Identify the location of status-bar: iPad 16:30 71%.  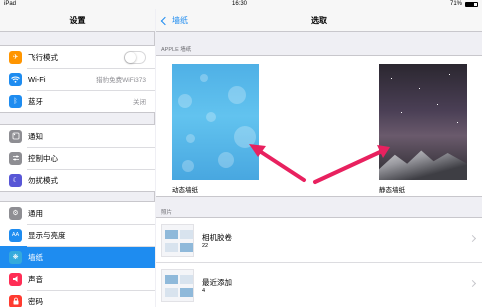
(241, 4).